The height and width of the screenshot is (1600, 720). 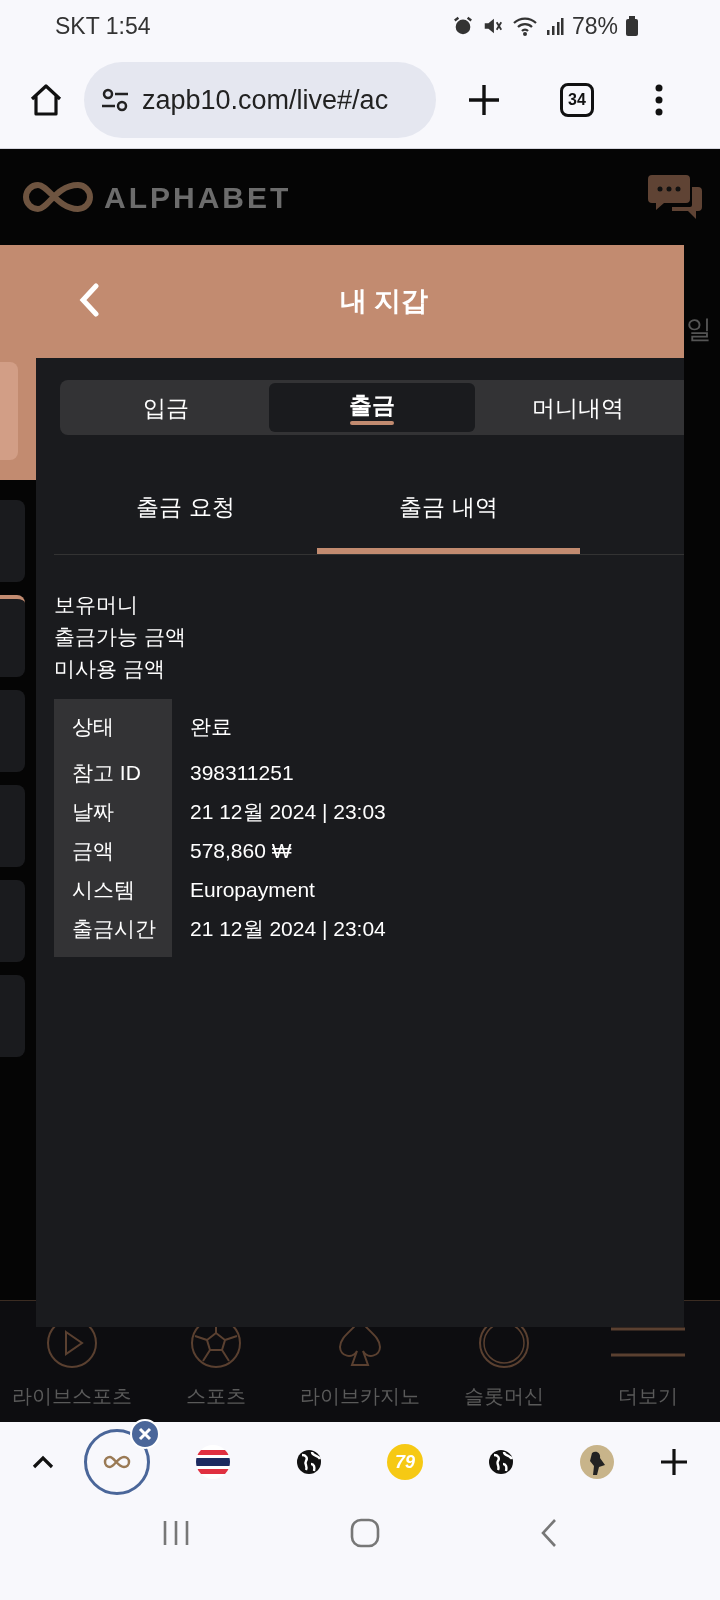 I want to click on flag-icon, so click(x=213, y=1462).